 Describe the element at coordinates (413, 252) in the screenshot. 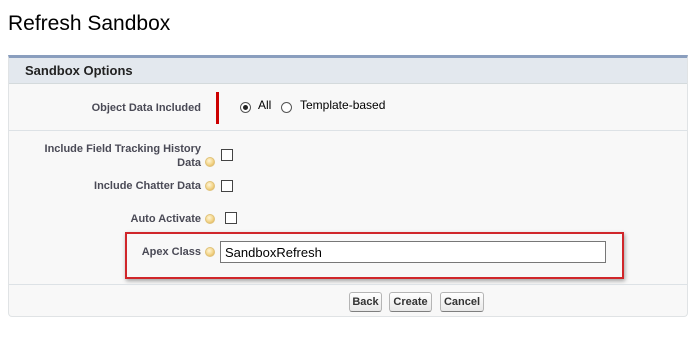

I see `apex-class-input` at that location.